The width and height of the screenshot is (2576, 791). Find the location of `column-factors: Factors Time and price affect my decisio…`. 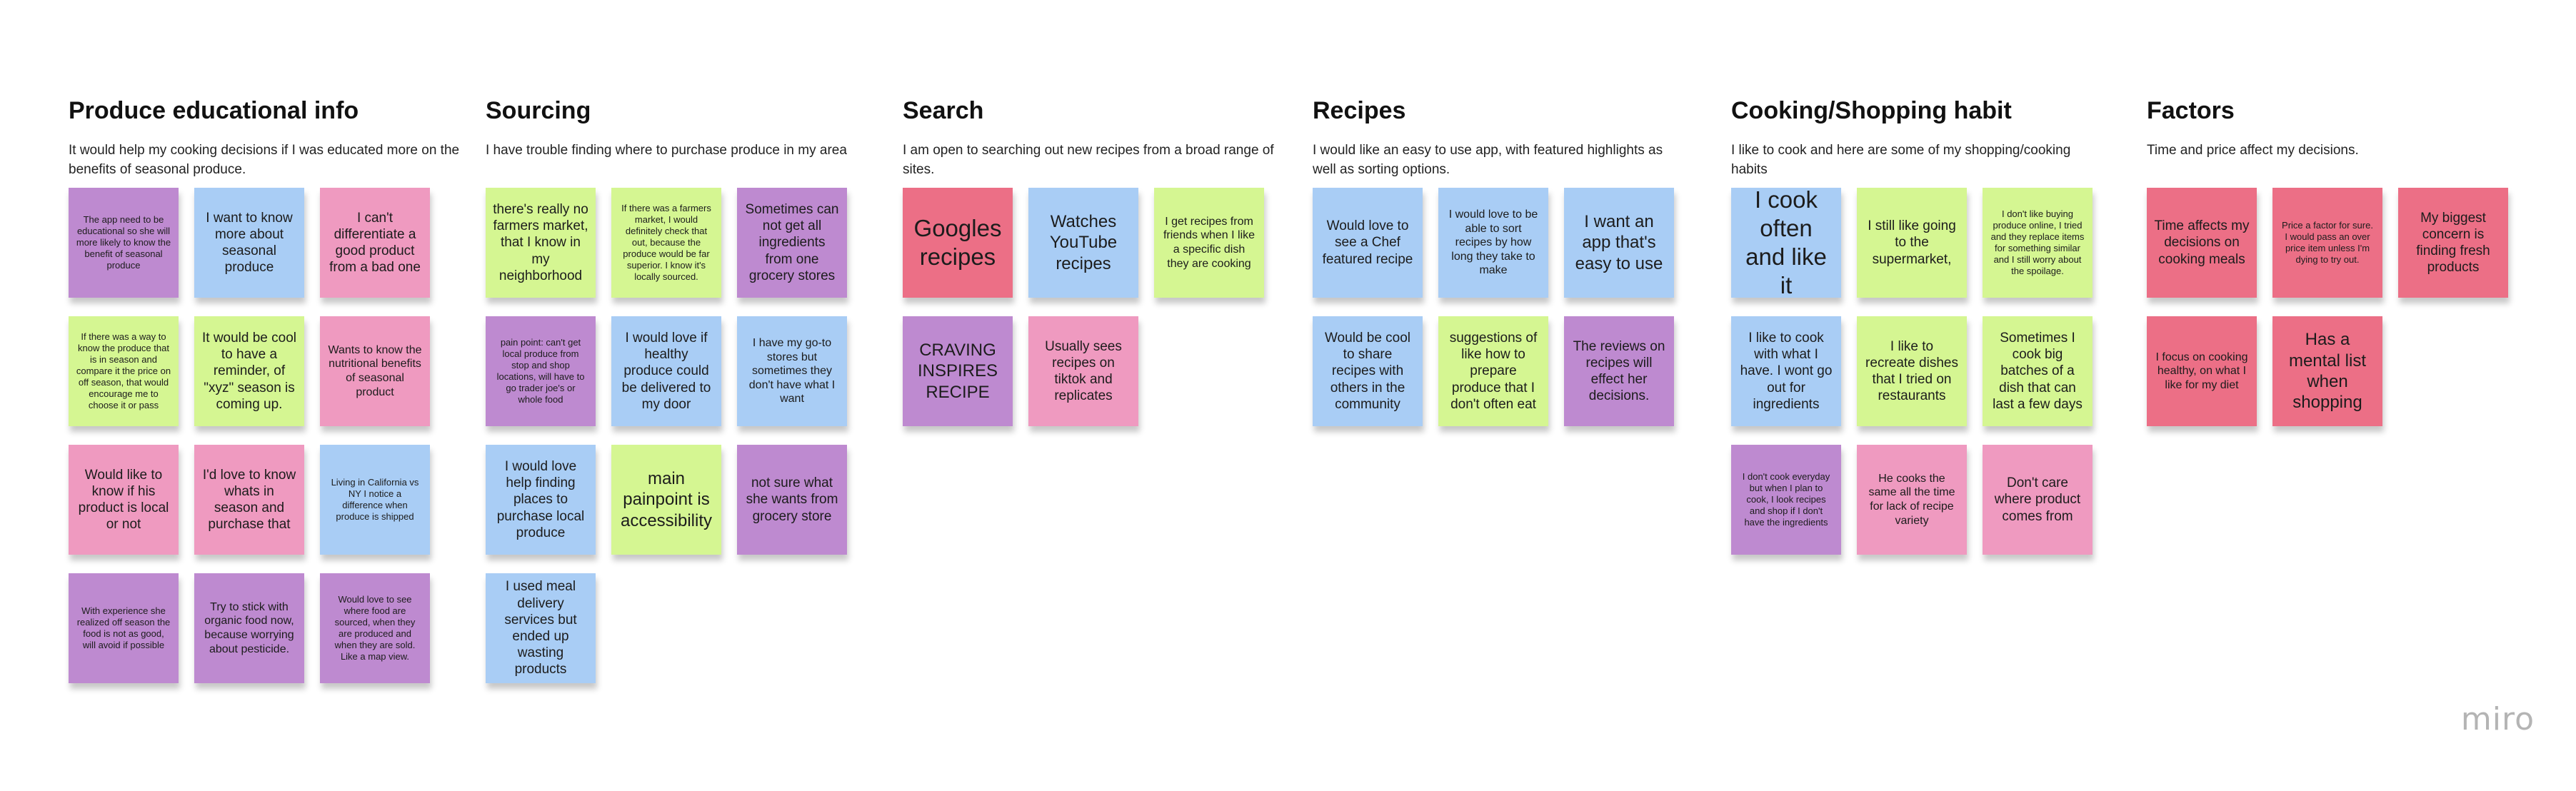

column-factors: Factors Time and price affect my decisio… is located at coordinates (2327, 262).